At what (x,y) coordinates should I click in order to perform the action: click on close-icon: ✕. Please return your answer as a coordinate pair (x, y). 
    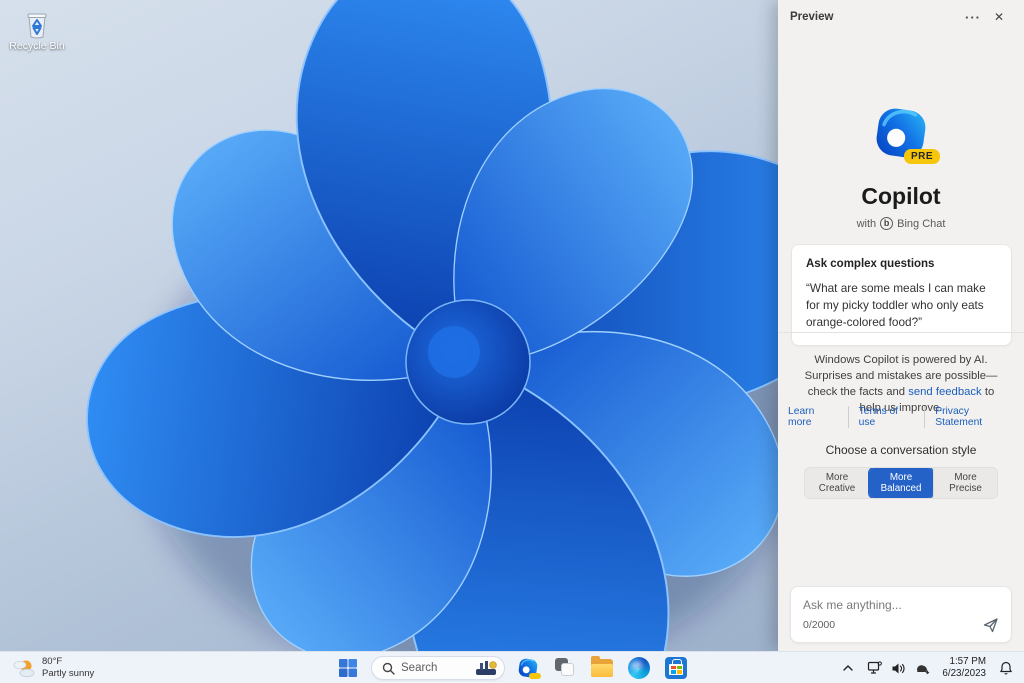
    Looking at the image, I should click on (999, 17).